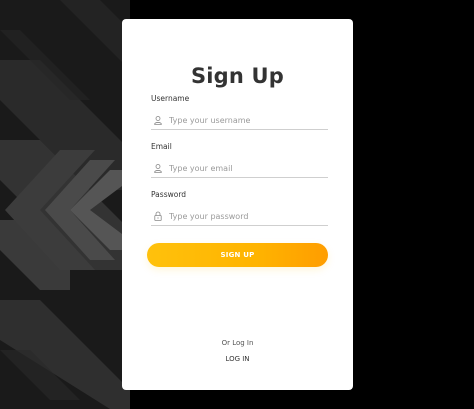 The height and width of the screenshot is (409, 474). I want to click on password-row, so click(239, 216).